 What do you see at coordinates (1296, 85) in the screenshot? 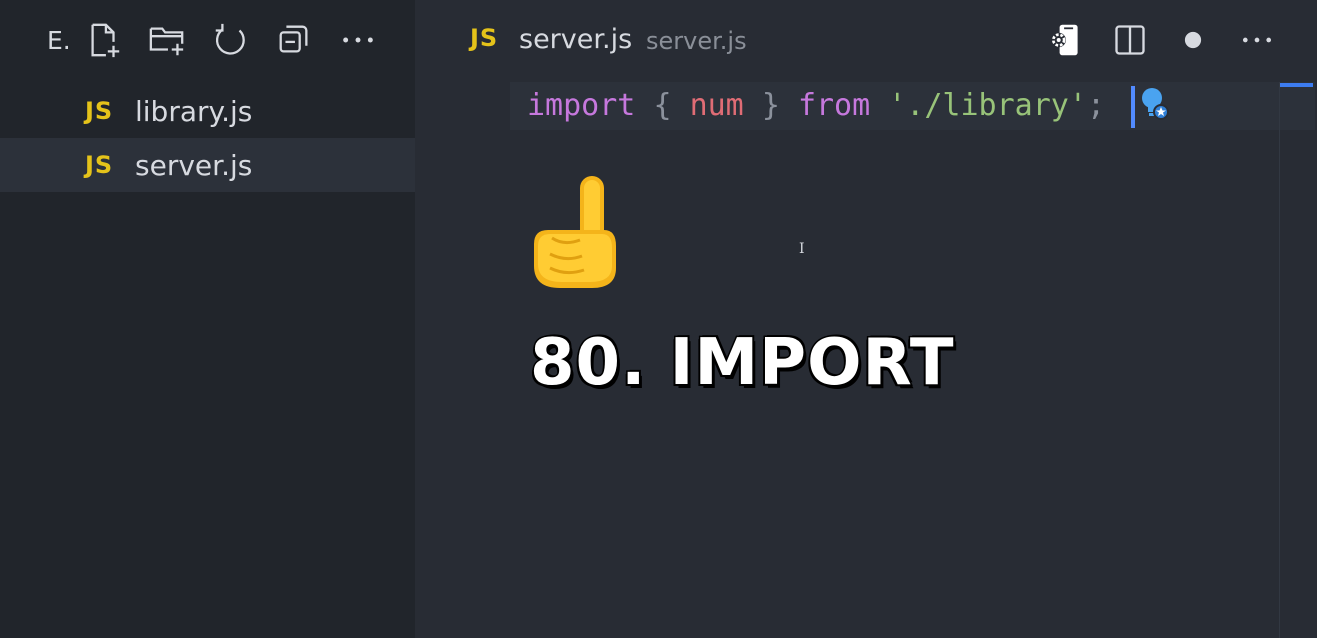
I see `minimap-viewport` at bounding box center [1296, 85].